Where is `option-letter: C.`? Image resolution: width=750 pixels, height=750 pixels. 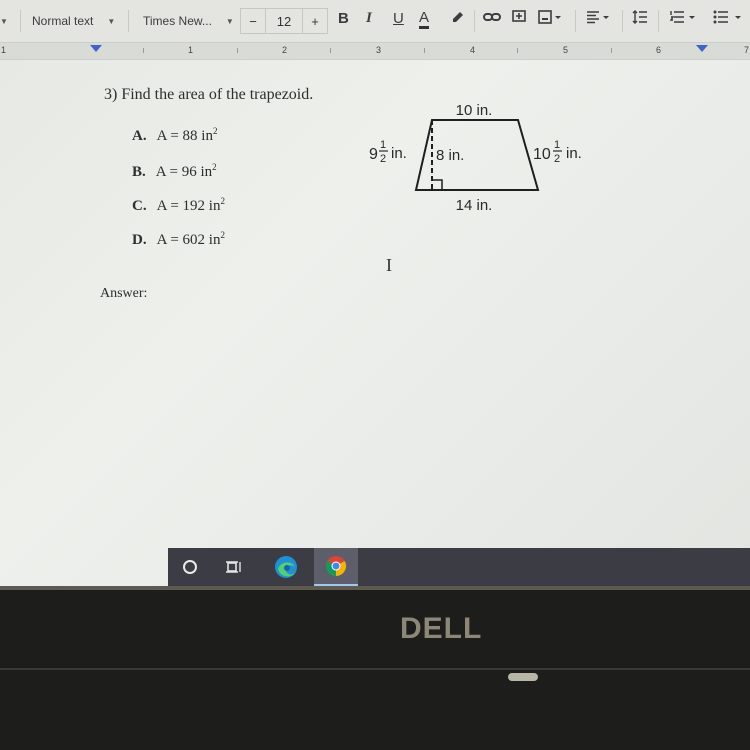 option-letter: C. is located at coordinates (139, 206).